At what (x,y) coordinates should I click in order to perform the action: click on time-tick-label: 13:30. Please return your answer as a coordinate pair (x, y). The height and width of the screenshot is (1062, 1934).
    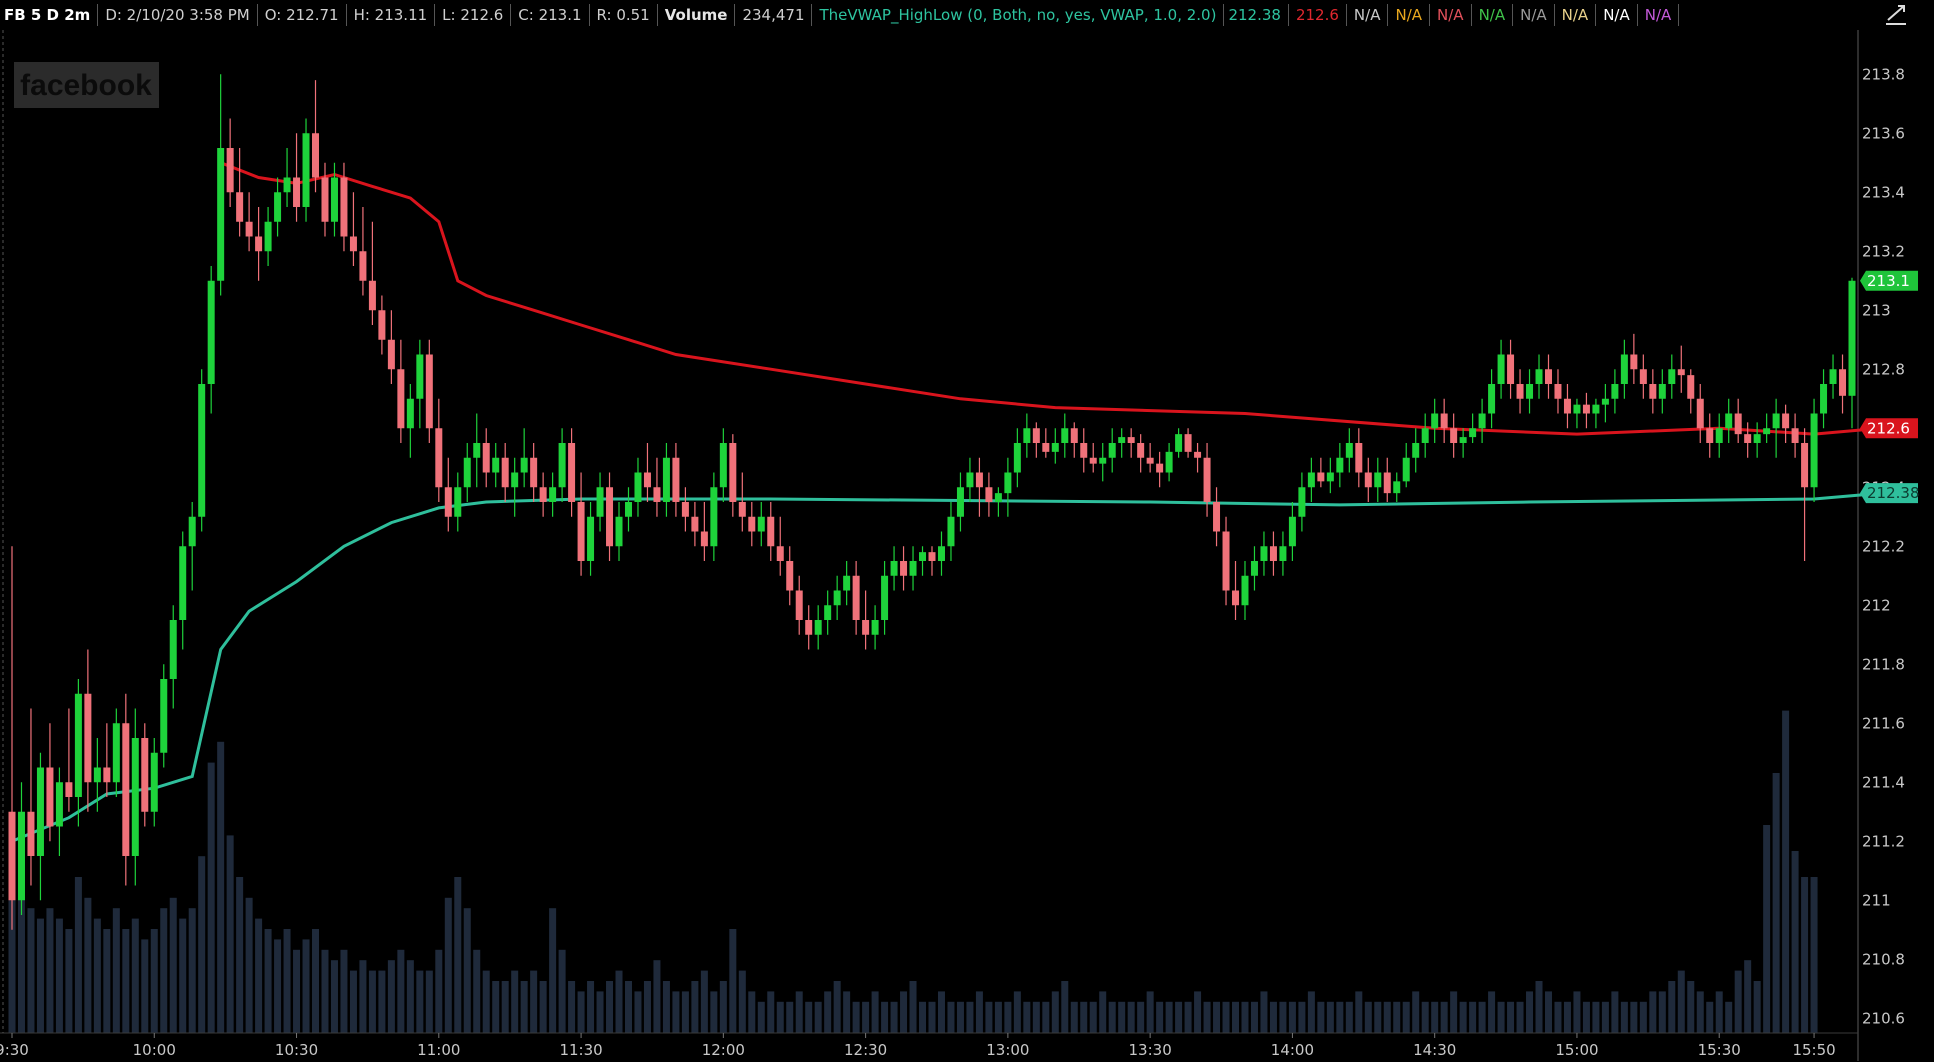
    Looking at the image, I should click on (1150, 1050).